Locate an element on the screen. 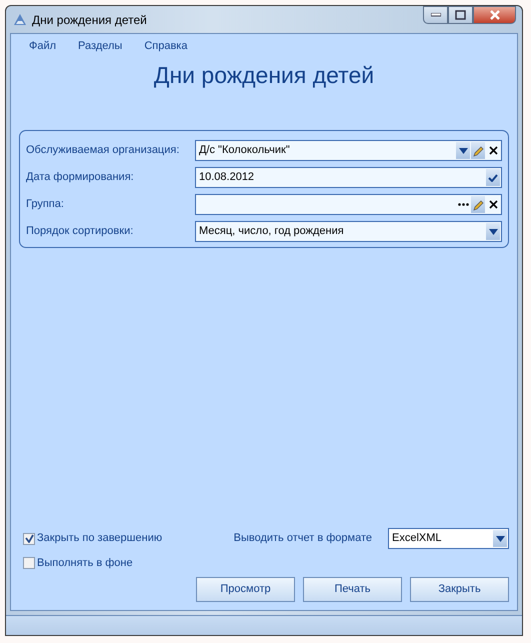 Image resolution: width=531 pixels, height=643 pixels. menu-item: Справка is located at coordinates (166, 44).